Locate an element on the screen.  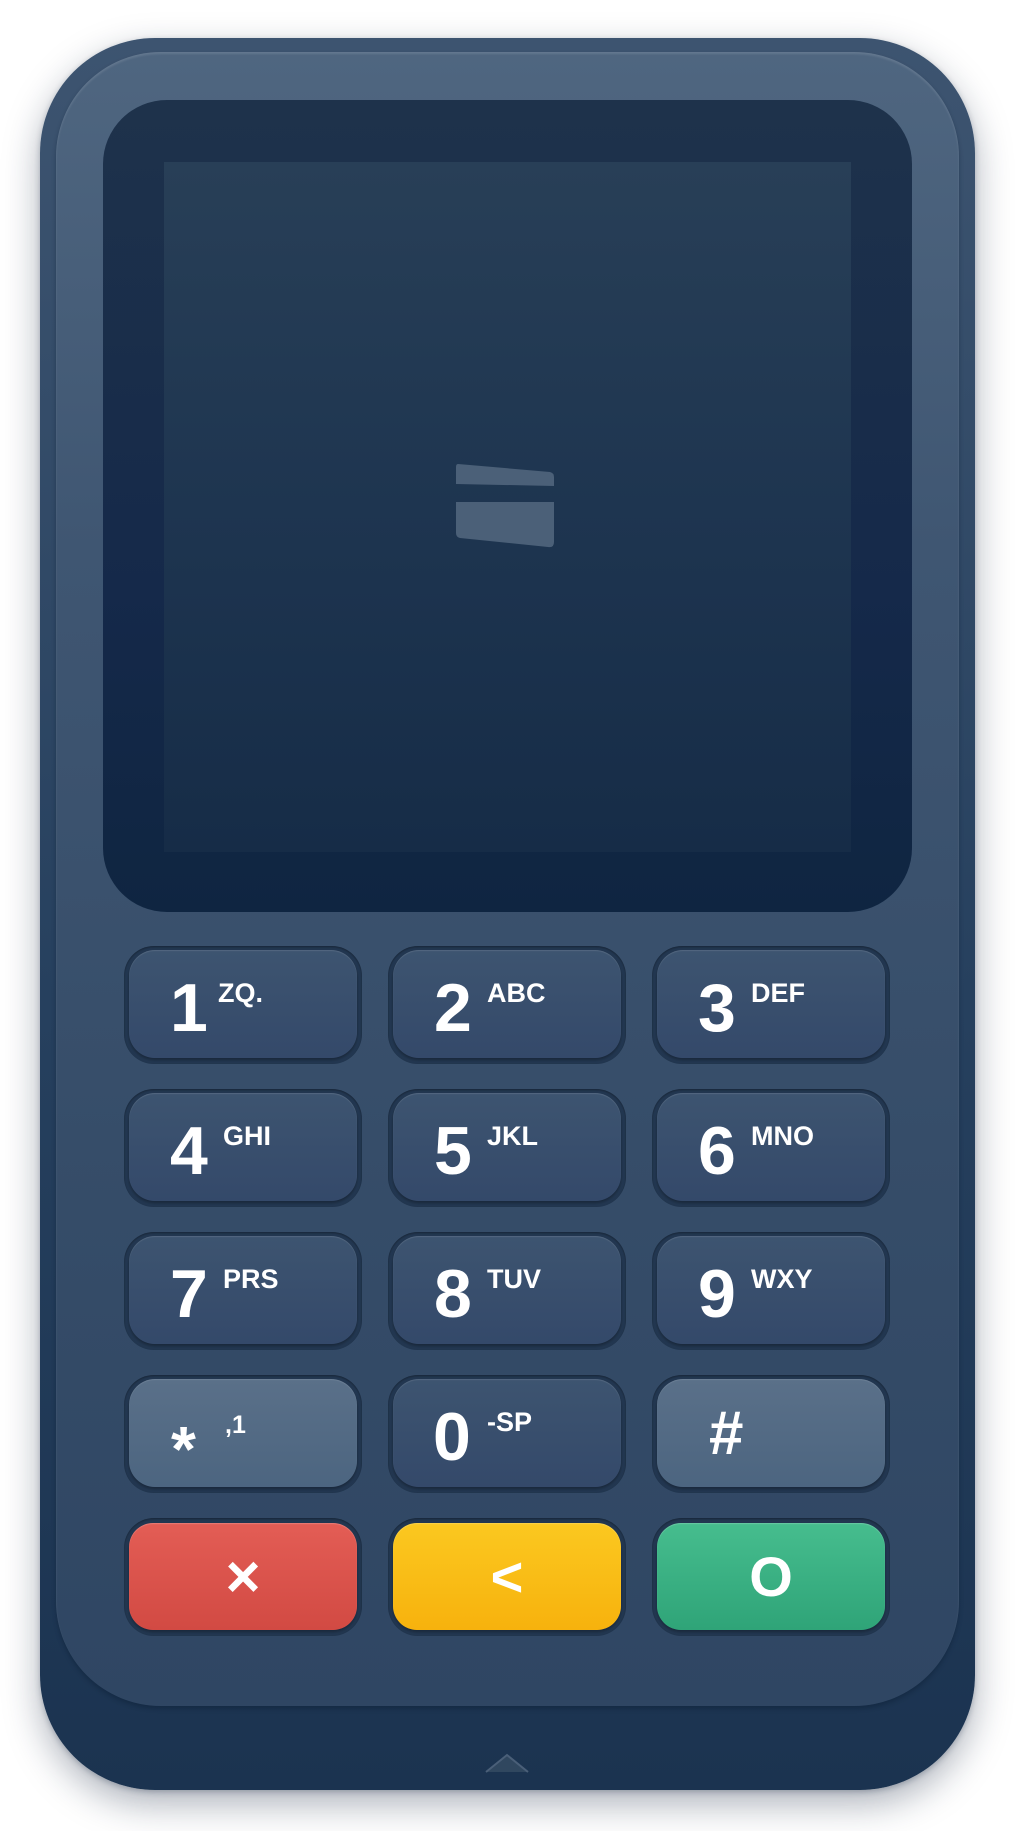
key-letters: DEF is located at coordinates (778, 993).